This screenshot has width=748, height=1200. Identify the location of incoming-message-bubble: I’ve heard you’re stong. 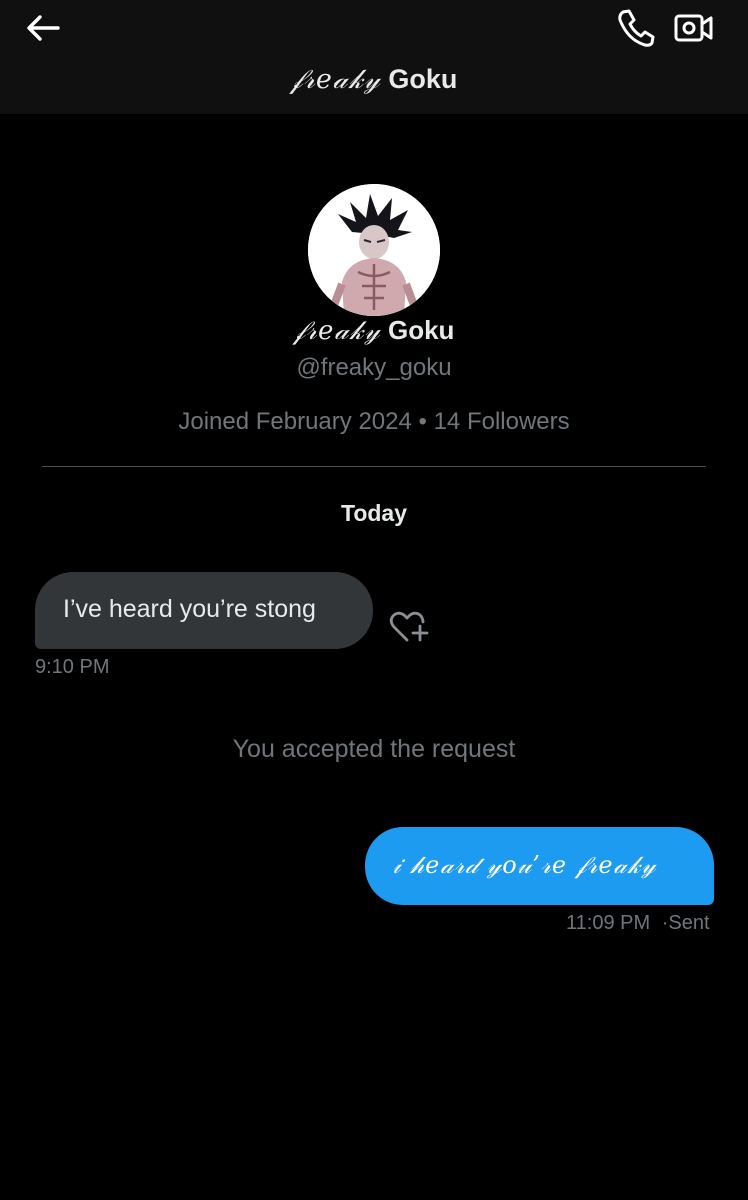
(204, 610).